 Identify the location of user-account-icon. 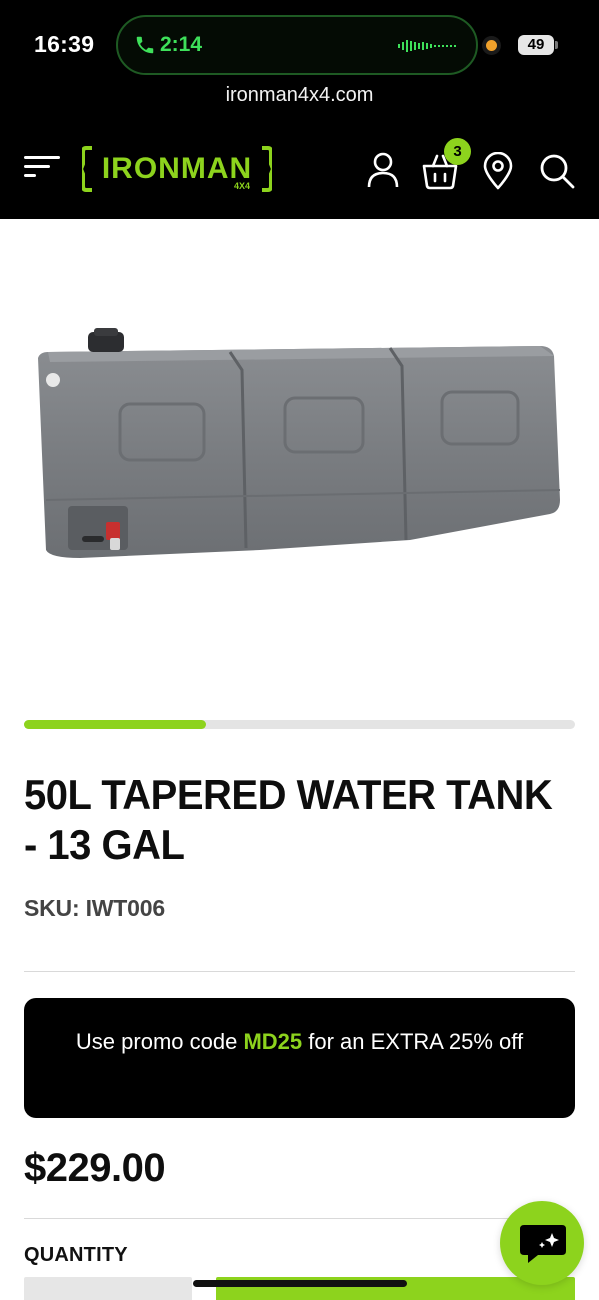
(383, 170).